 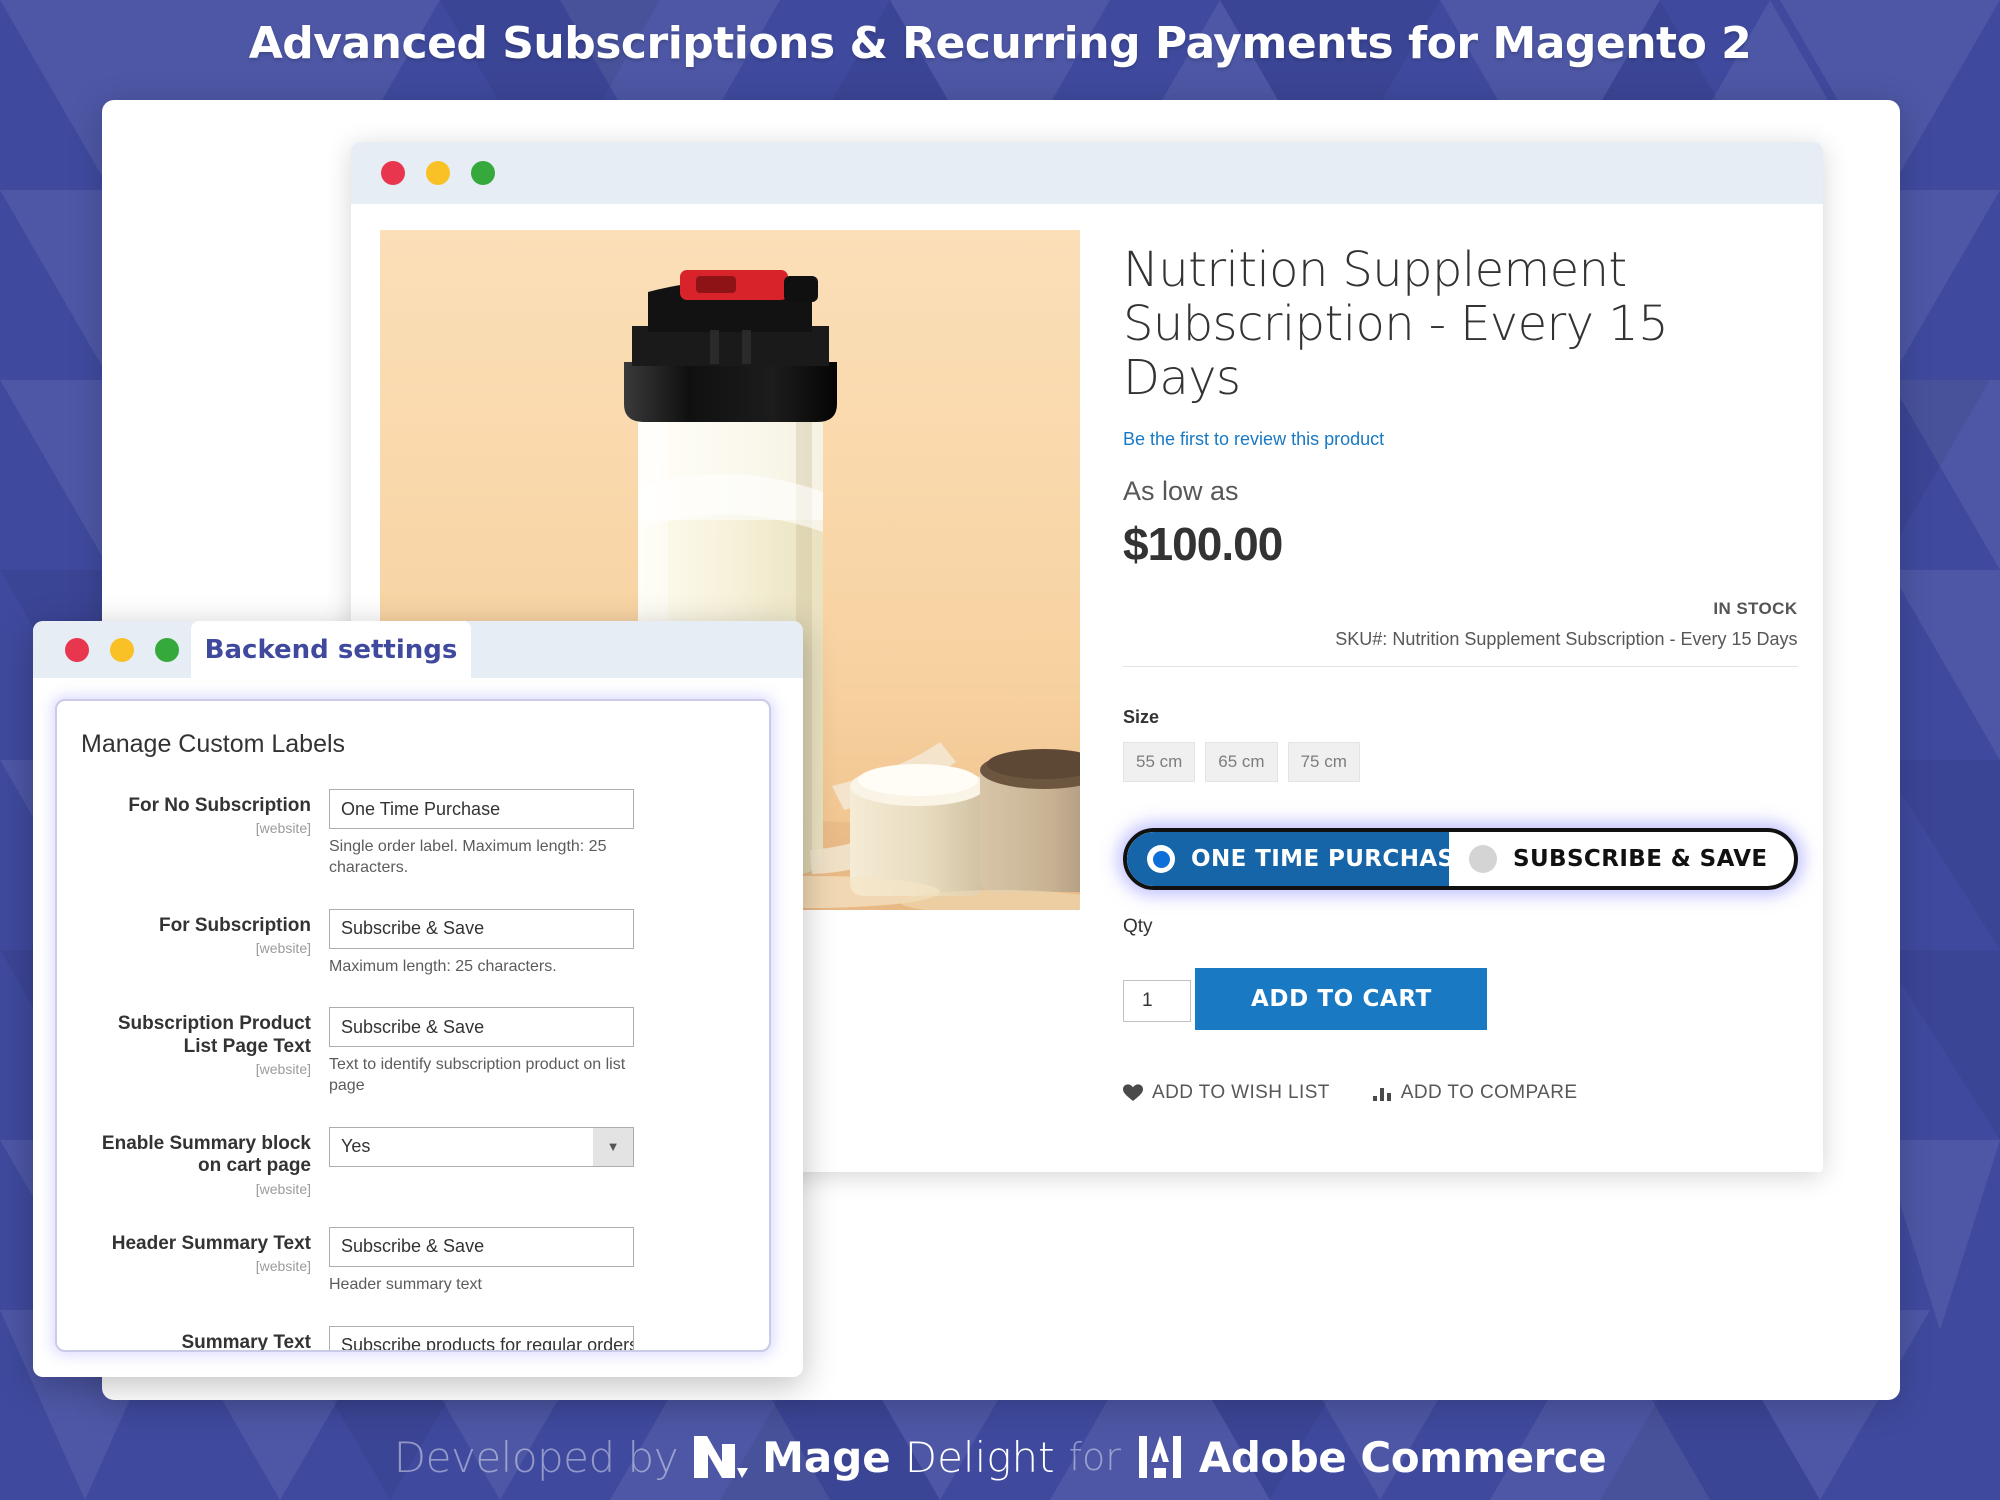 What do you see at coordinates (213, 744) in the screenshot?
I see `section-heading: Manage Custom Labels` at bounding box center [213, 744].